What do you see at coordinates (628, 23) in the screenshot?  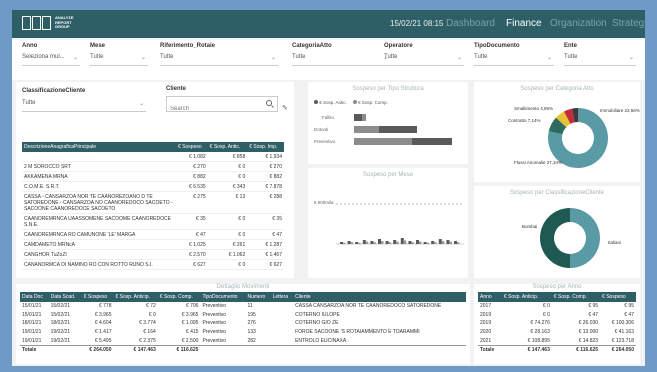 I see `nav-strategy: Strategy` at bounding box center [628, 23].